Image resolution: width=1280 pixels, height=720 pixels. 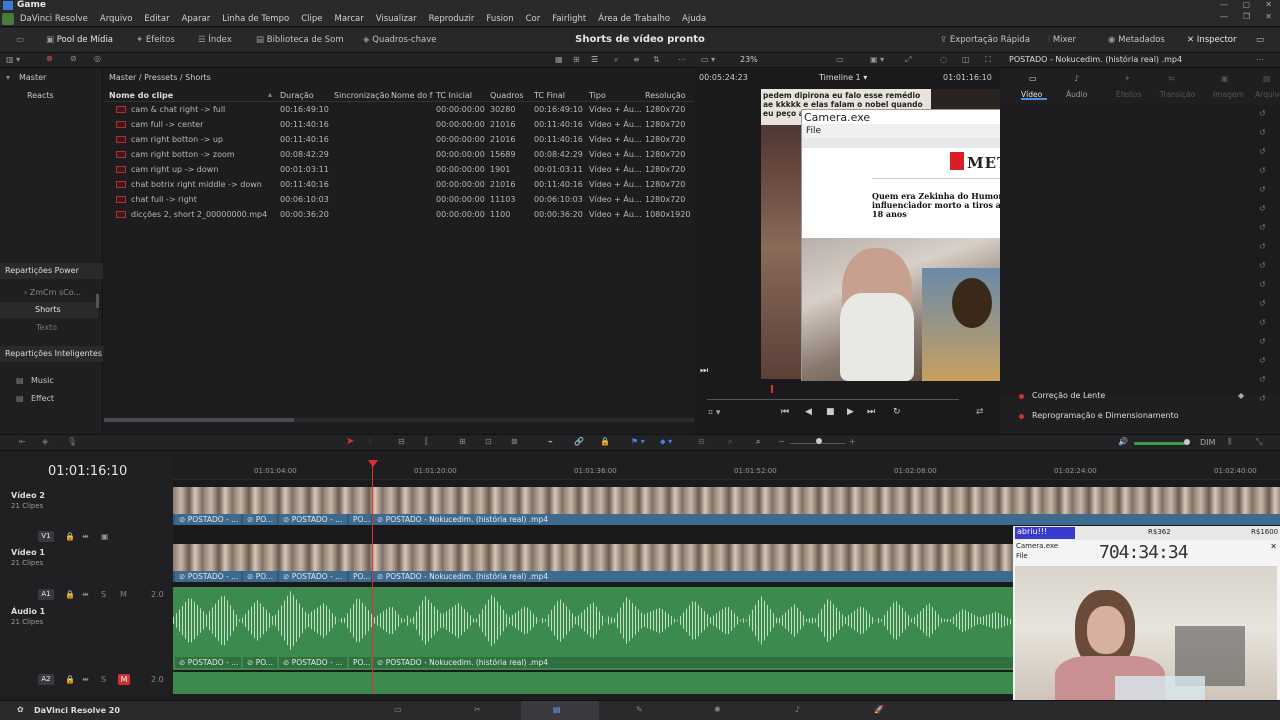 I want to click on col-clip-name: Nome do clipe, so click(x=141, y=95).